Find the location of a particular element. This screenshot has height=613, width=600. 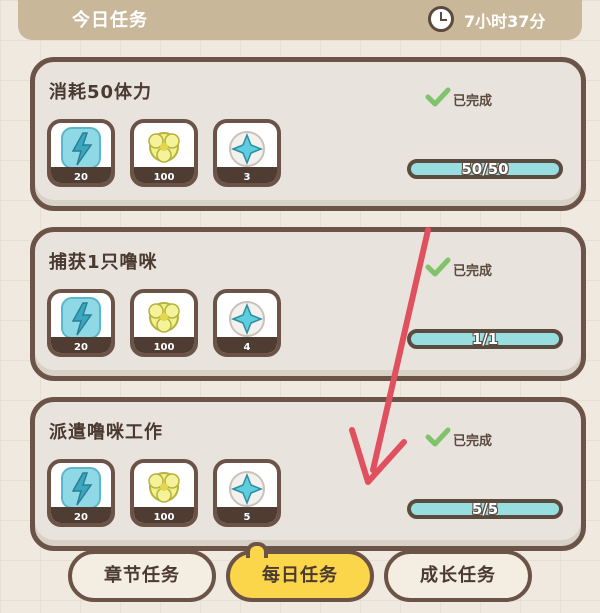

clock-icon is located at coordinates (441, 19).